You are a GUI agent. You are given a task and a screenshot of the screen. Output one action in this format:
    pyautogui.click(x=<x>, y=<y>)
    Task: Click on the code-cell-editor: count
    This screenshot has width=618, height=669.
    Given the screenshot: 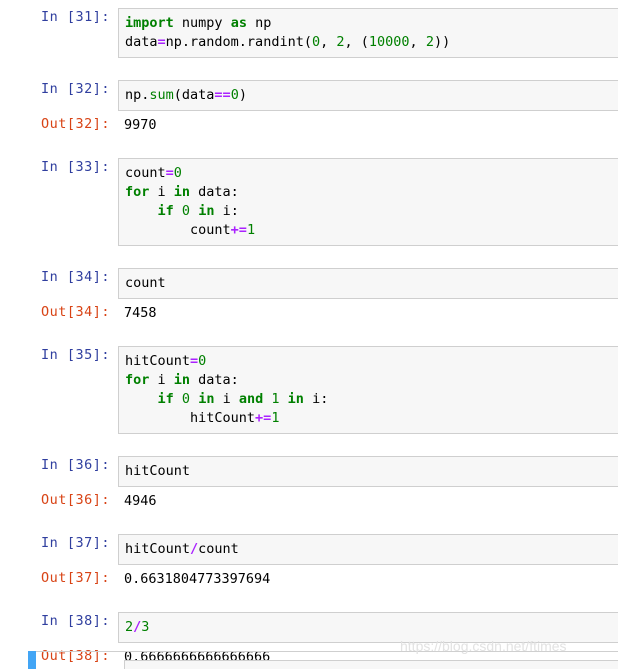 What is the action you would take?
    pyautogui.click(x=368, y=283)
    